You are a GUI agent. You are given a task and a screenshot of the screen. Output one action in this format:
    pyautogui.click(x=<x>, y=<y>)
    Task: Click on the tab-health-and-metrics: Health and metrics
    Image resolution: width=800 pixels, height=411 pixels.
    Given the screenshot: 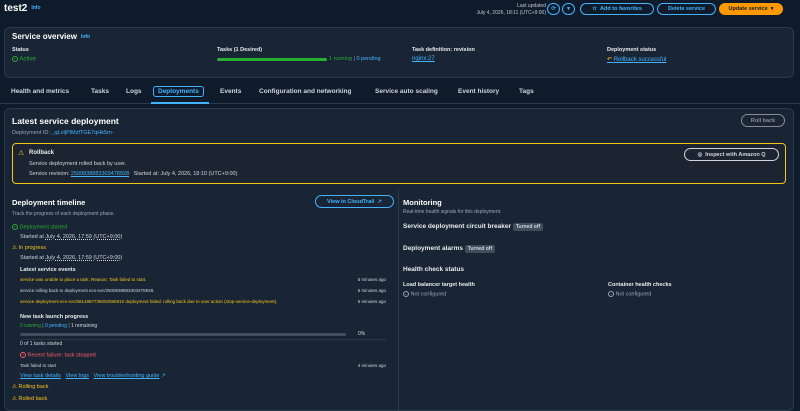 What is the action you would take?
    pyautogui.click(x=40, y=91)
    